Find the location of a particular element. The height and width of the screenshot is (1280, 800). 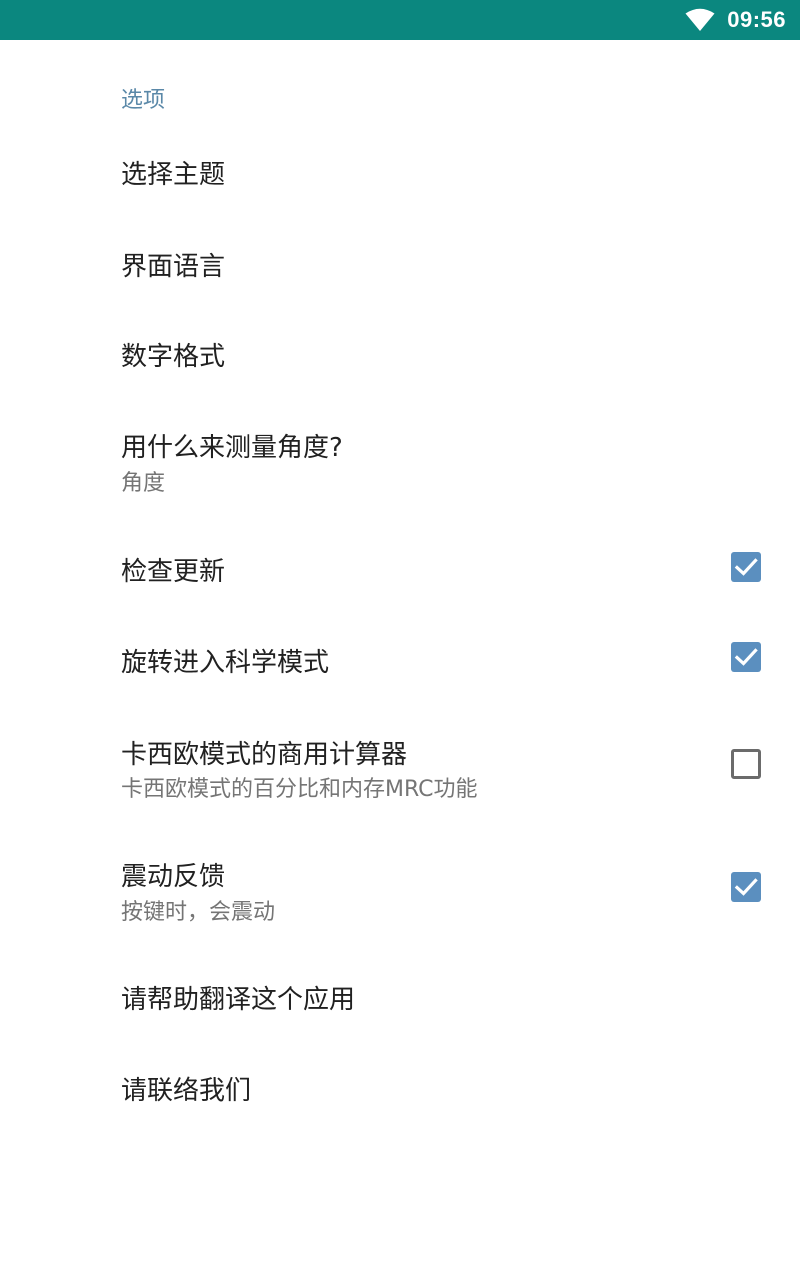

pref-casio-mode: 卡西欧模式的商用计算器 卡西欧模式的百分比和内存MRC功能 is located at coordinates (400, 766).